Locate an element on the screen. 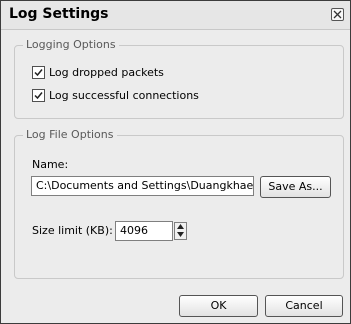 This screenshot has width=351, height=324. logging-options-legend: Logging Options is located at coordinates (71, 44).